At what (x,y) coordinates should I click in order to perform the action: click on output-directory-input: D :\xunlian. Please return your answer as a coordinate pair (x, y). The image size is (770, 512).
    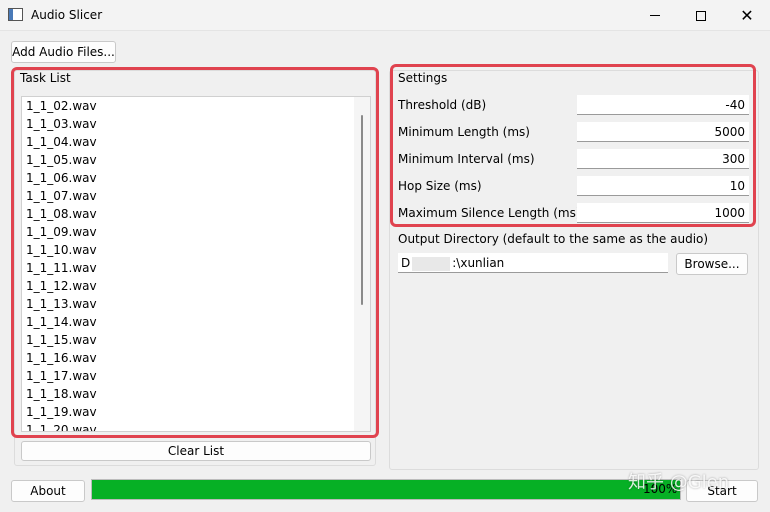
    Looking at the image, I should click on (533, 263).